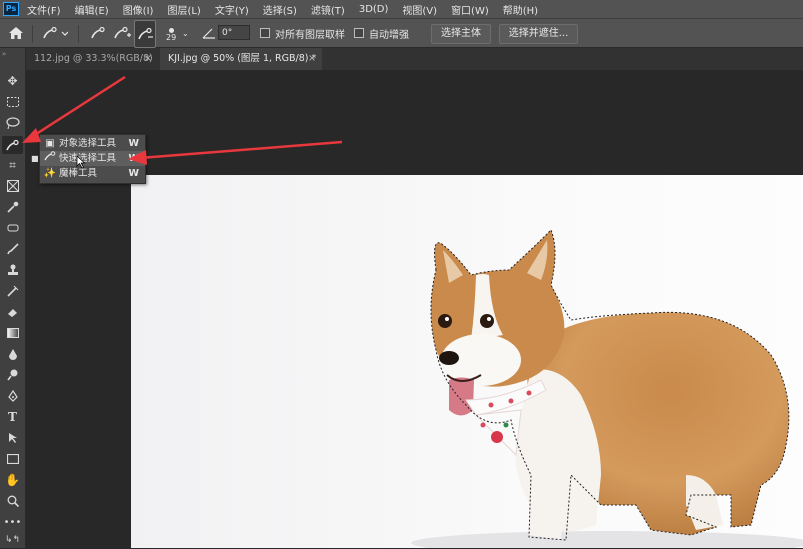  Describe the element at coordinates (183, 9) in the screenshot. I see `menu-layer: 图层(L)` at that location.